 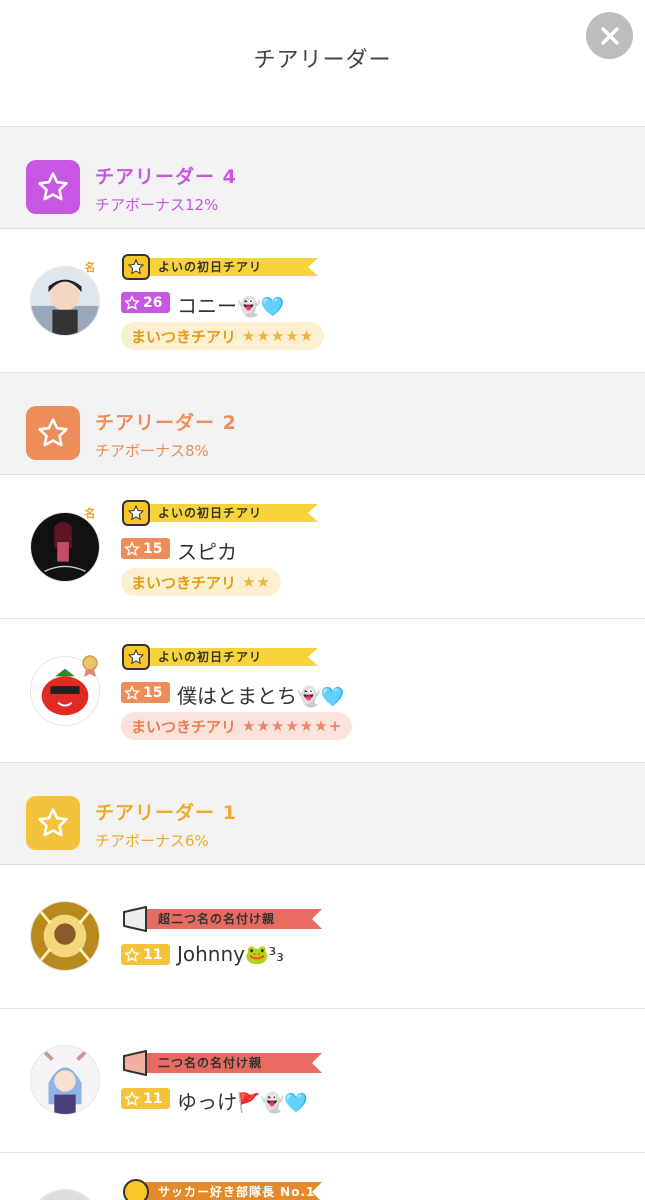 What do you see at coordinates (152, 451) in the screenshot?
I see `tier-bonus: チアボーナス8%` at bounding box center [152, 451].